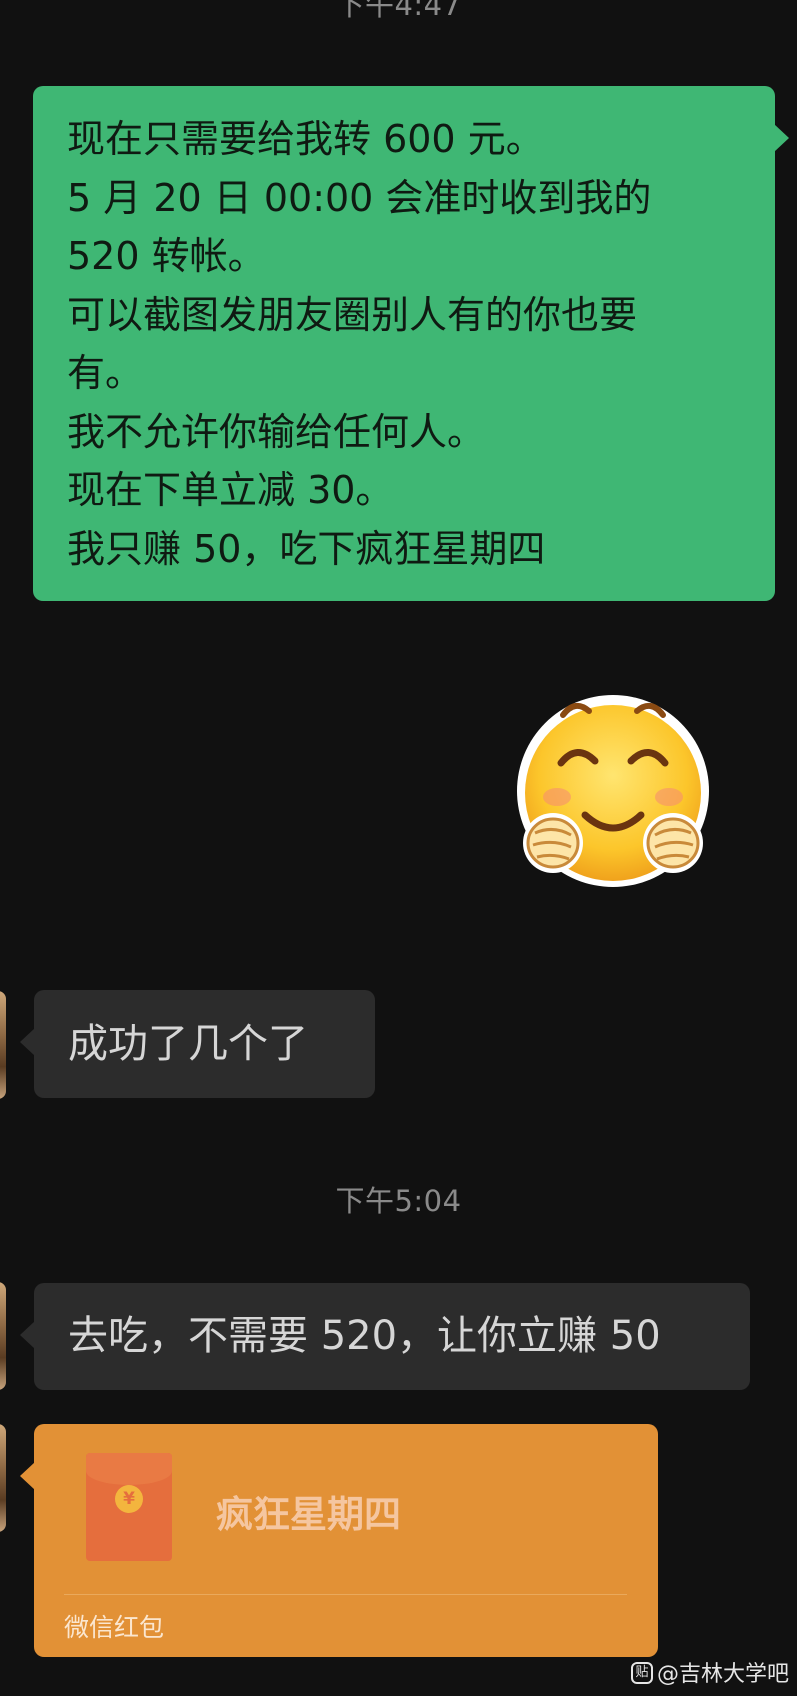  Describe the element at coordinates (276, 431) in the screenshot. I see `message-line: 我不允许你输给任何人。` at that location.